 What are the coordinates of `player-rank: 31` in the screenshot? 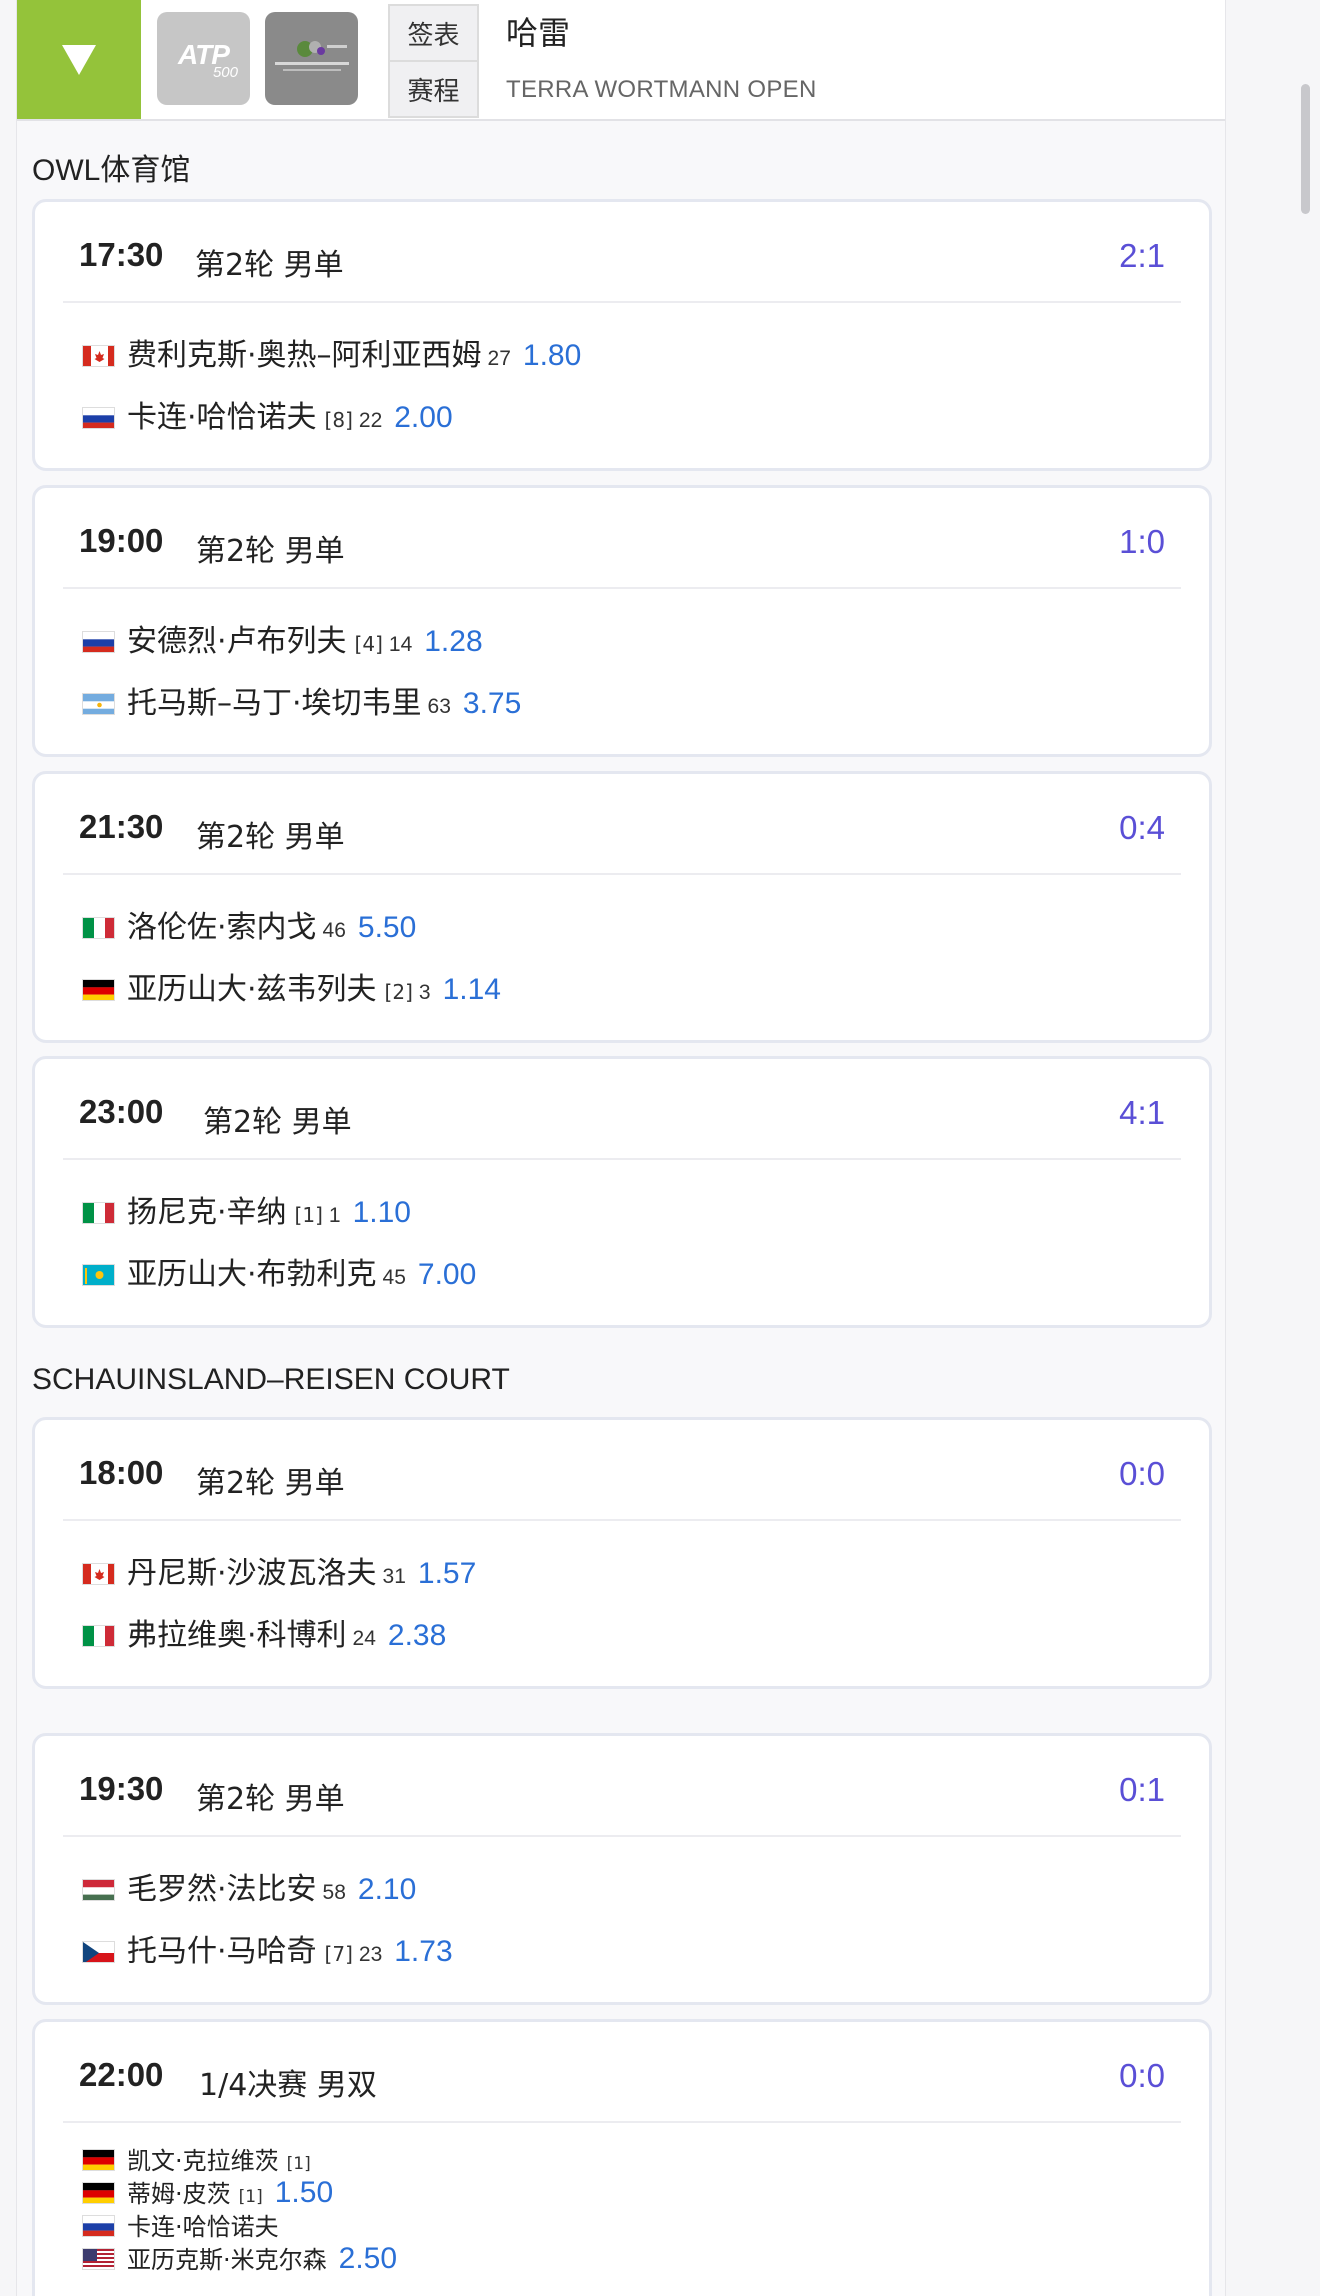 It's located at (394, 1576).